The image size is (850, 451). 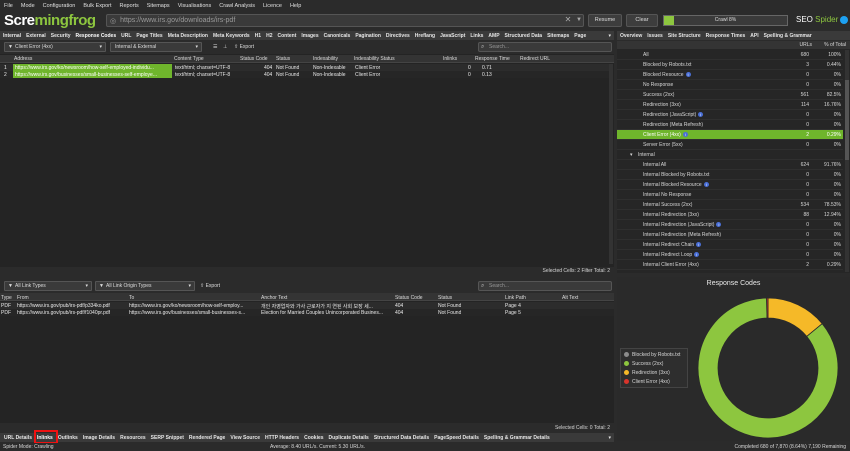 What do you see at coordinates (131, 298) in the screenshot?
I see `bottom-col-header: To` at bounding box center [131, 298].